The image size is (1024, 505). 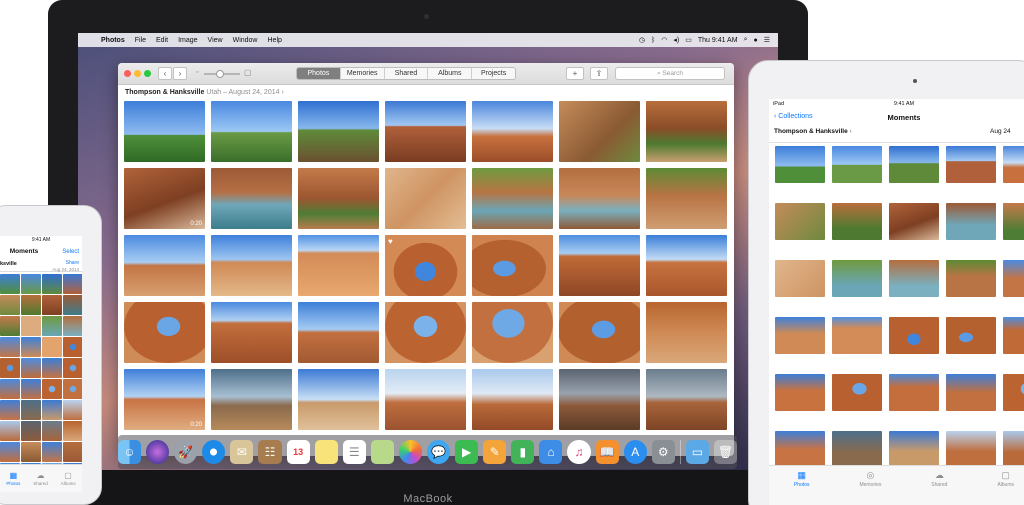 I want to click on finder-icon: ☺, so click(x=129, y=452).